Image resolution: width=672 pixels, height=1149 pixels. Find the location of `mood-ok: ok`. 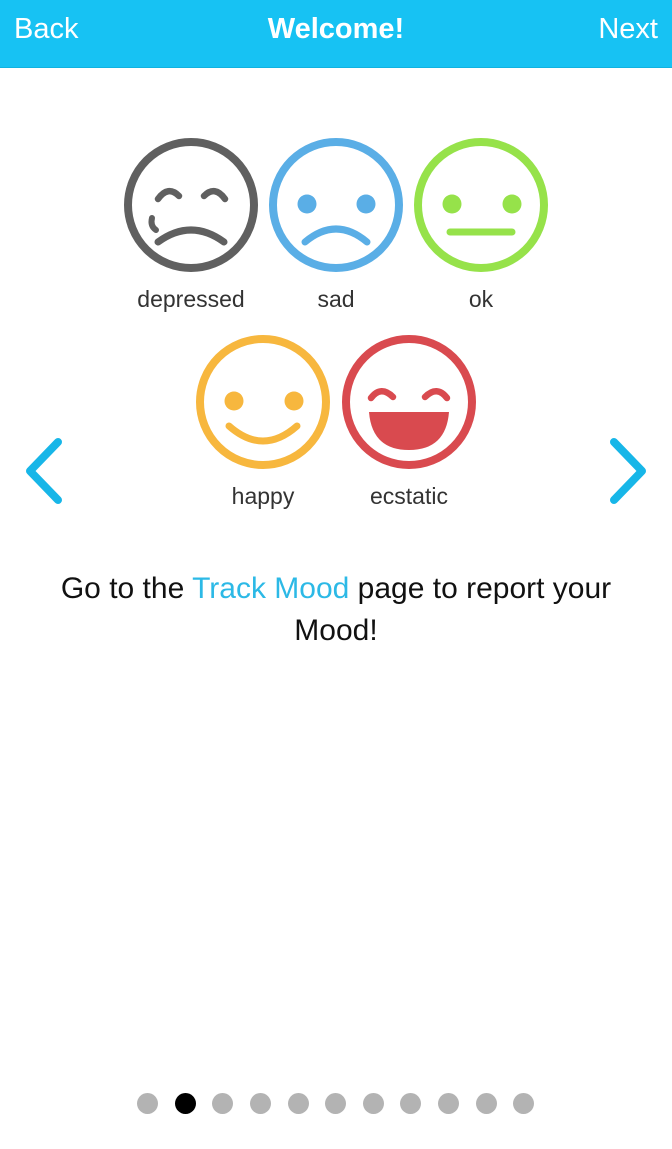

mood-ok: ok is located at coordinates (481, 226).